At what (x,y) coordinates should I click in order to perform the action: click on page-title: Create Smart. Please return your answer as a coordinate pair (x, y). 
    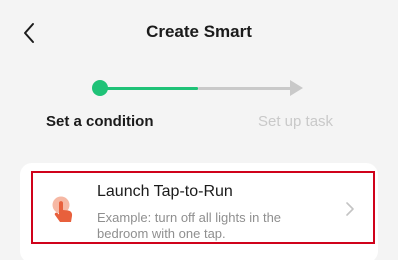
    Looking at the image, I should click on (199, 31).